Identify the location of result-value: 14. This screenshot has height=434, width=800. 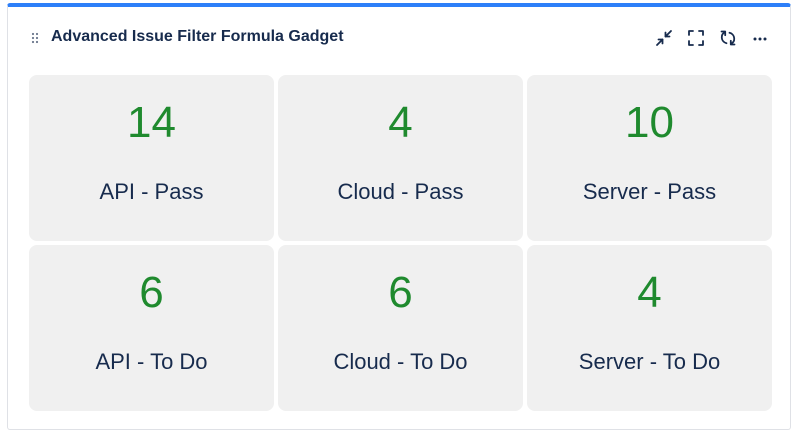
(151, 122).